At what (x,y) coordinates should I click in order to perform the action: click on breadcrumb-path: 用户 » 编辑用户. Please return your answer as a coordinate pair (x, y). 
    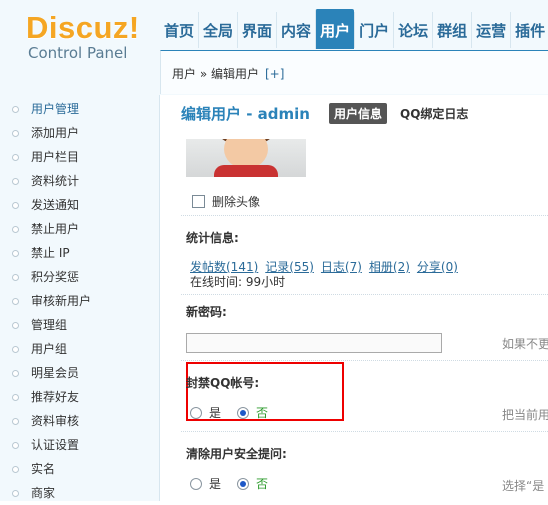
    Looking at the image, I should click on (215, 74).